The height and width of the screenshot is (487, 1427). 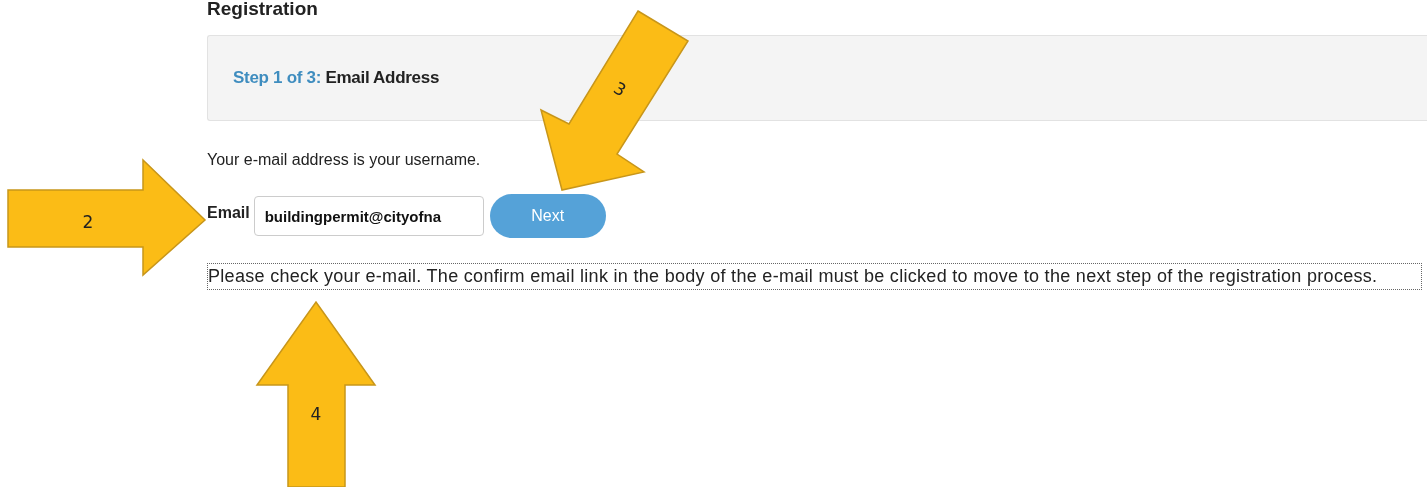 I want to click on intro-text: Your e-mail address is your username., so click(x=344, y=160).